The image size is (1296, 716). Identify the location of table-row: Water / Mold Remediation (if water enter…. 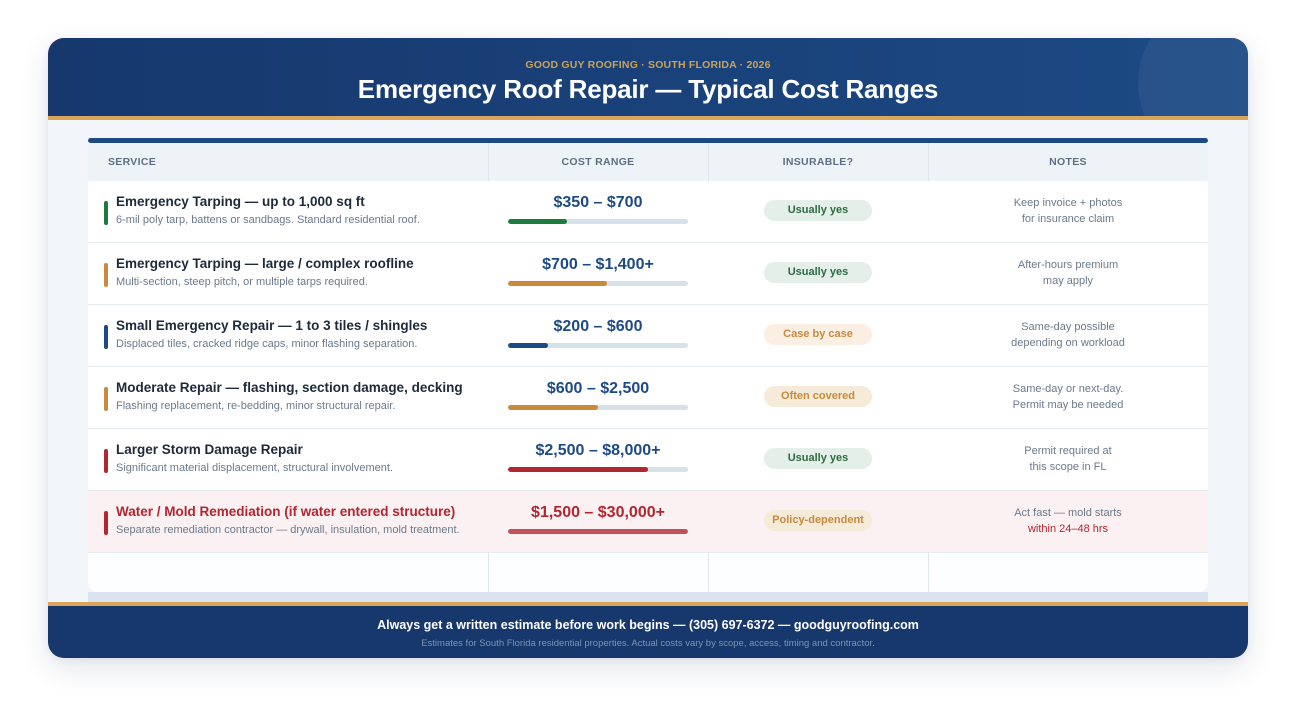
(648, 522).